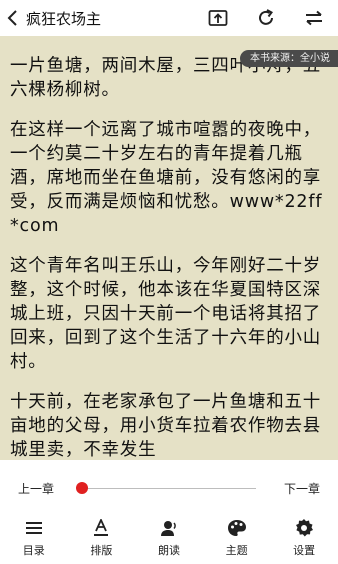  What do you see at coordinates (64, 18) in the screenshot?
I see `book-title: 疯狂农场主` at bounding box center [64, 18].